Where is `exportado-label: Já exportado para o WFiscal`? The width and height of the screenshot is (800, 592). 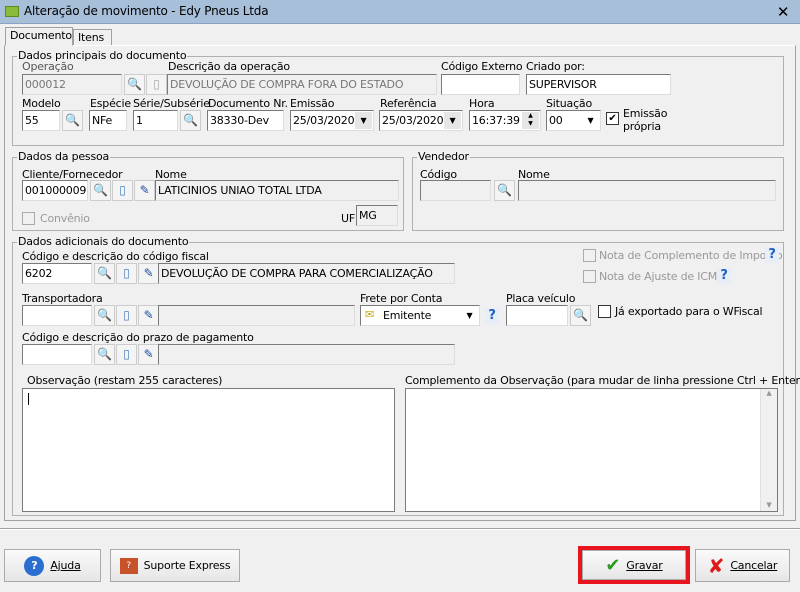
exportado-label: Já exportado para o WFiscal is located at coordinates (689, 311).